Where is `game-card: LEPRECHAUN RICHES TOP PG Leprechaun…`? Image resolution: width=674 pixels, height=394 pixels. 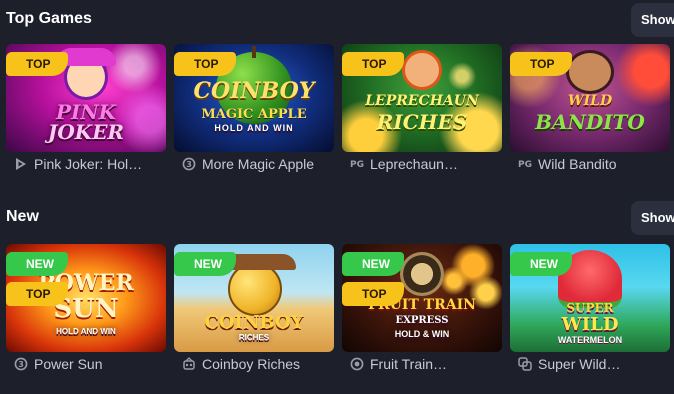
game-card: LEPRECHAUN RICHES TOP PG Leprechaun… is located at coordinates (422, 108).